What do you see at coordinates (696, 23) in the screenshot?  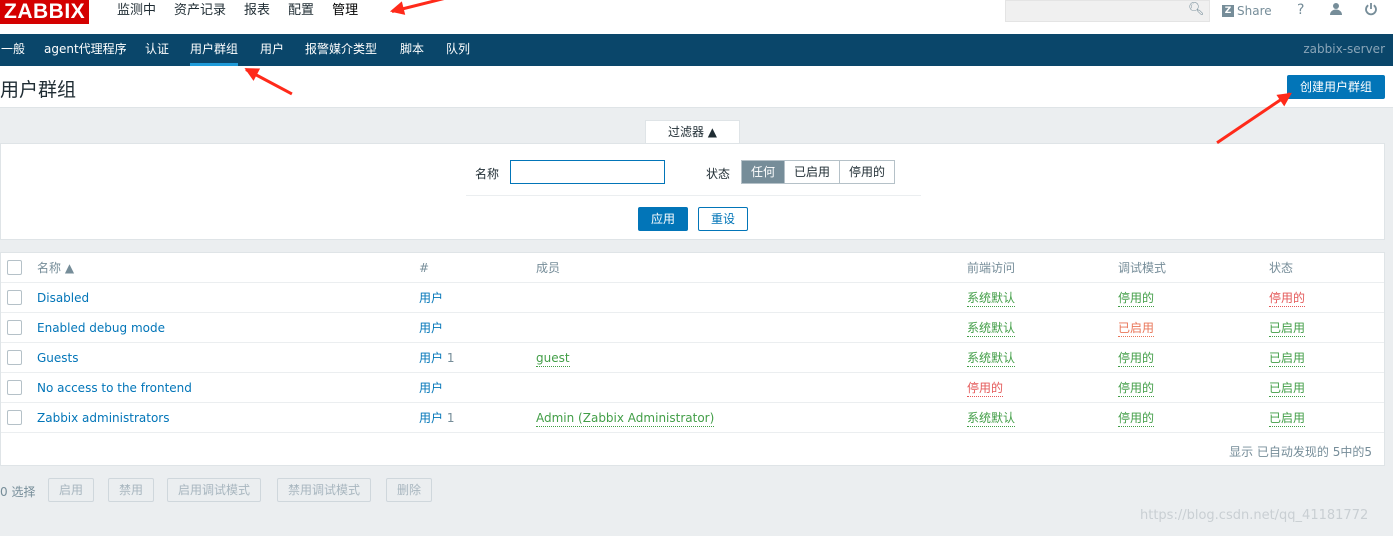 I see `top-bar: ZABBIX 监测中 资产记录 报表 配置 管理 🔍︎ Z Share ?` at bounding box center [696, 23].